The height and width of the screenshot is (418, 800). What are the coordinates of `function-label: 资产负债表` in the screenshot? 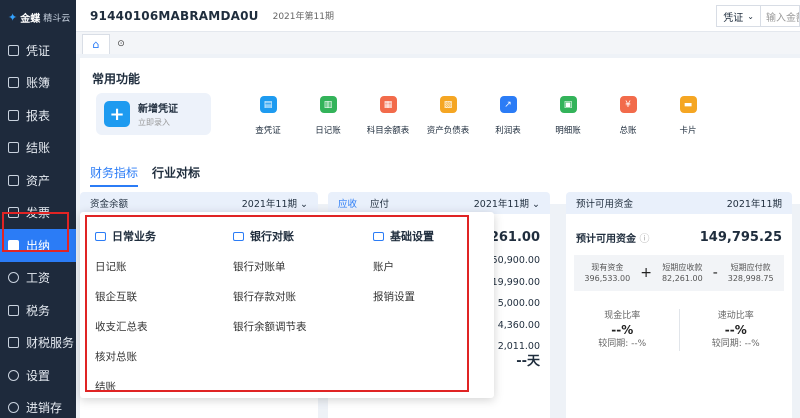 It's located at (448, 131).